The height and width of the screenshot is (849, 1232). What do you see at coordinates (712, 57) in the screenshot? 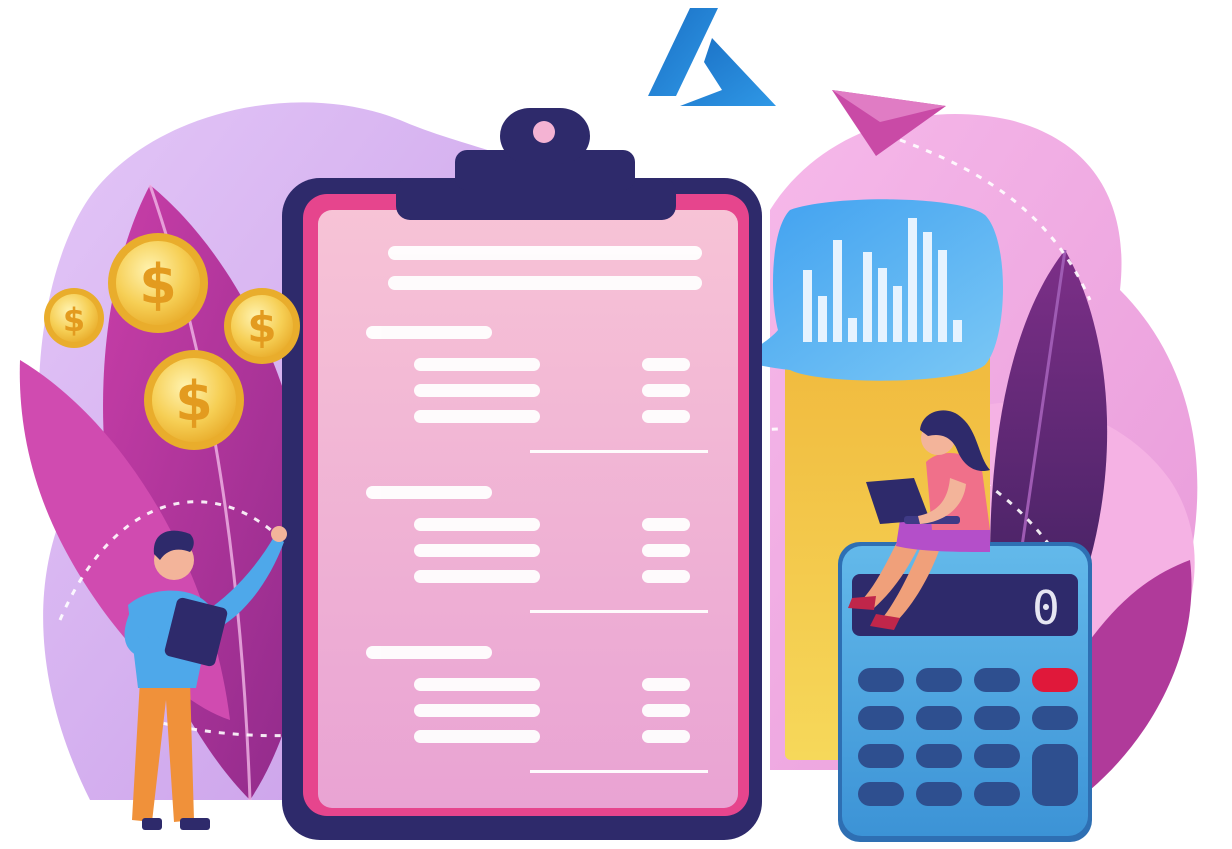
I see `azure-logo-icon` at bounding box center [712, 57].